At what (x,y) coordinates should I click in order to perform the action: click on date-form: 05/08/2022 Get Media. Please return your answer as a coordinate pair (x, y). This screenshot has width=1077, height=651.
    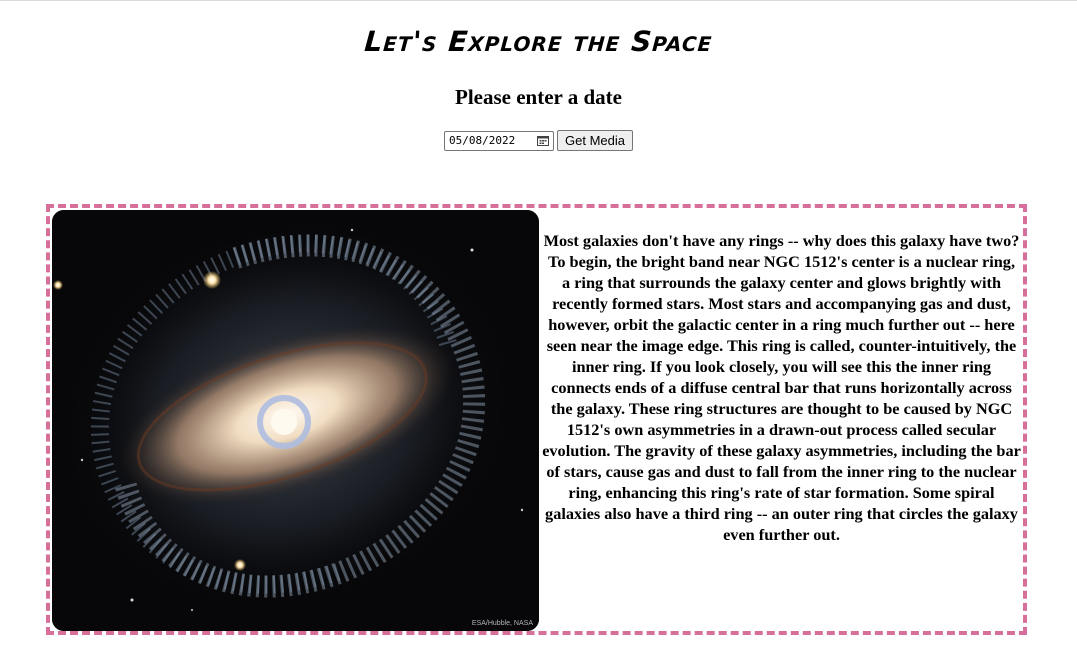
    Looking at the image, I should click on (538, 140).